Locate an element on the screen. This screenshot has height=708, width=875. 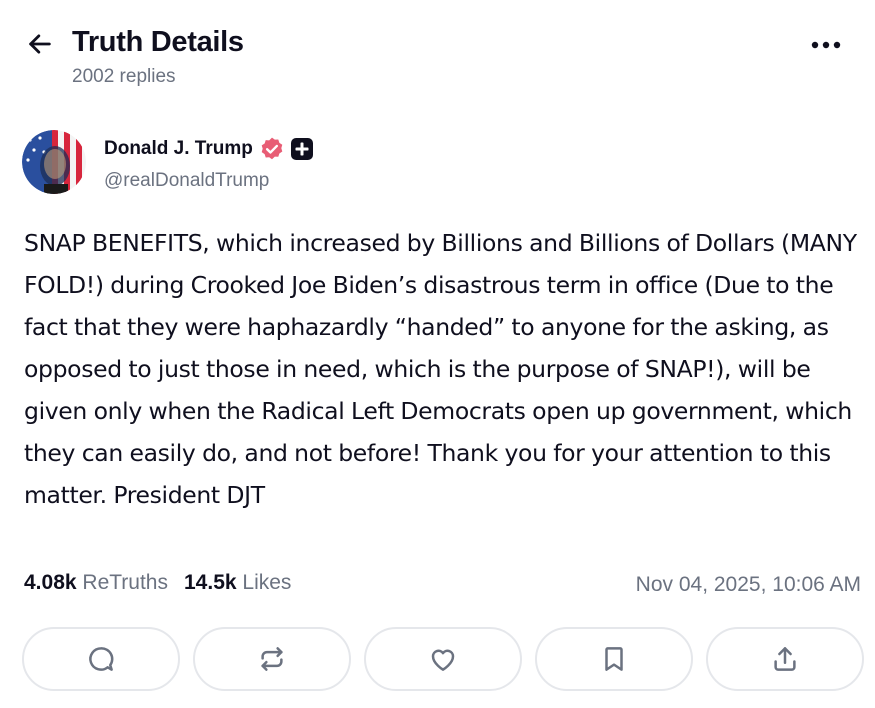
retruths-stat: 4.08k ReTruths is located at coordinates (96, 582).